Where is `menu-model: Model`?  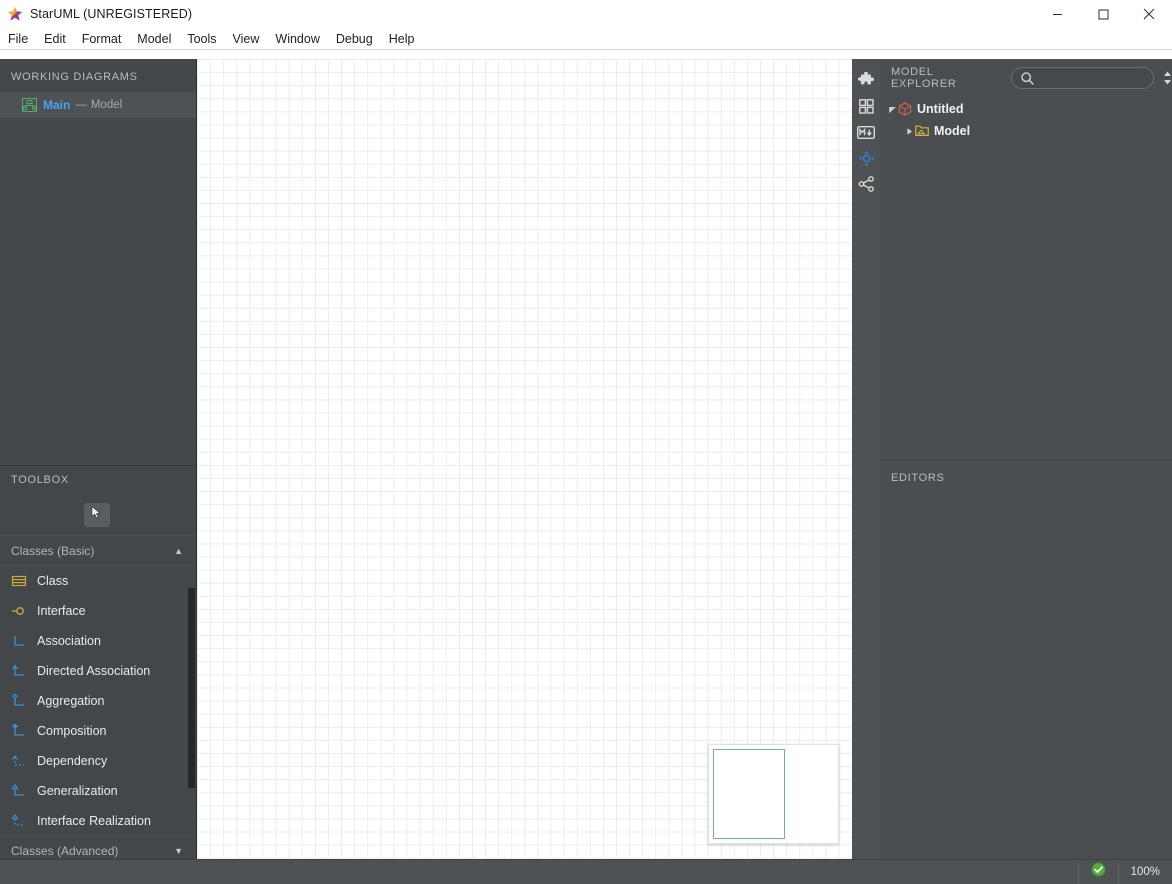
menu-model: Model is located at coordinates (154, 39).